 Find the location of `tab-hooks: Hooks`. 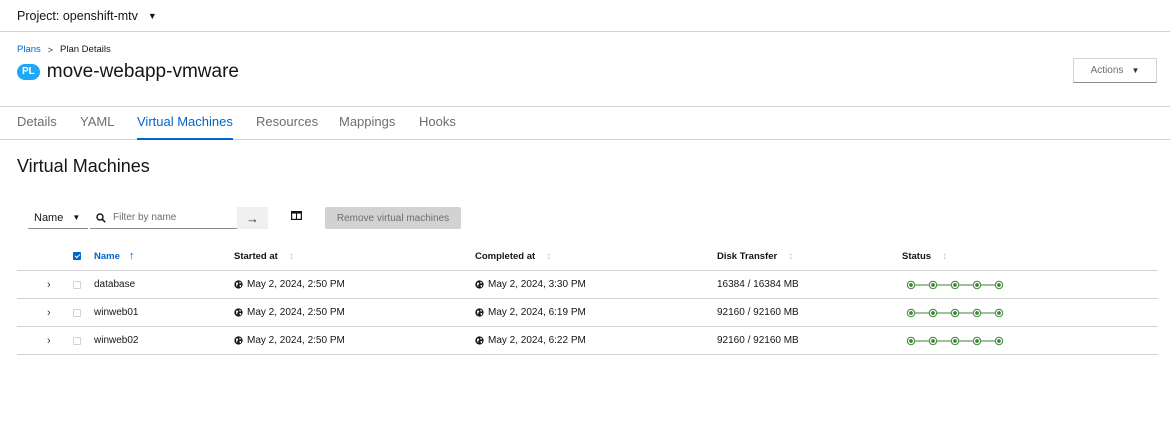

tab-hooks: Hooks is located at coordinates (437, 121).